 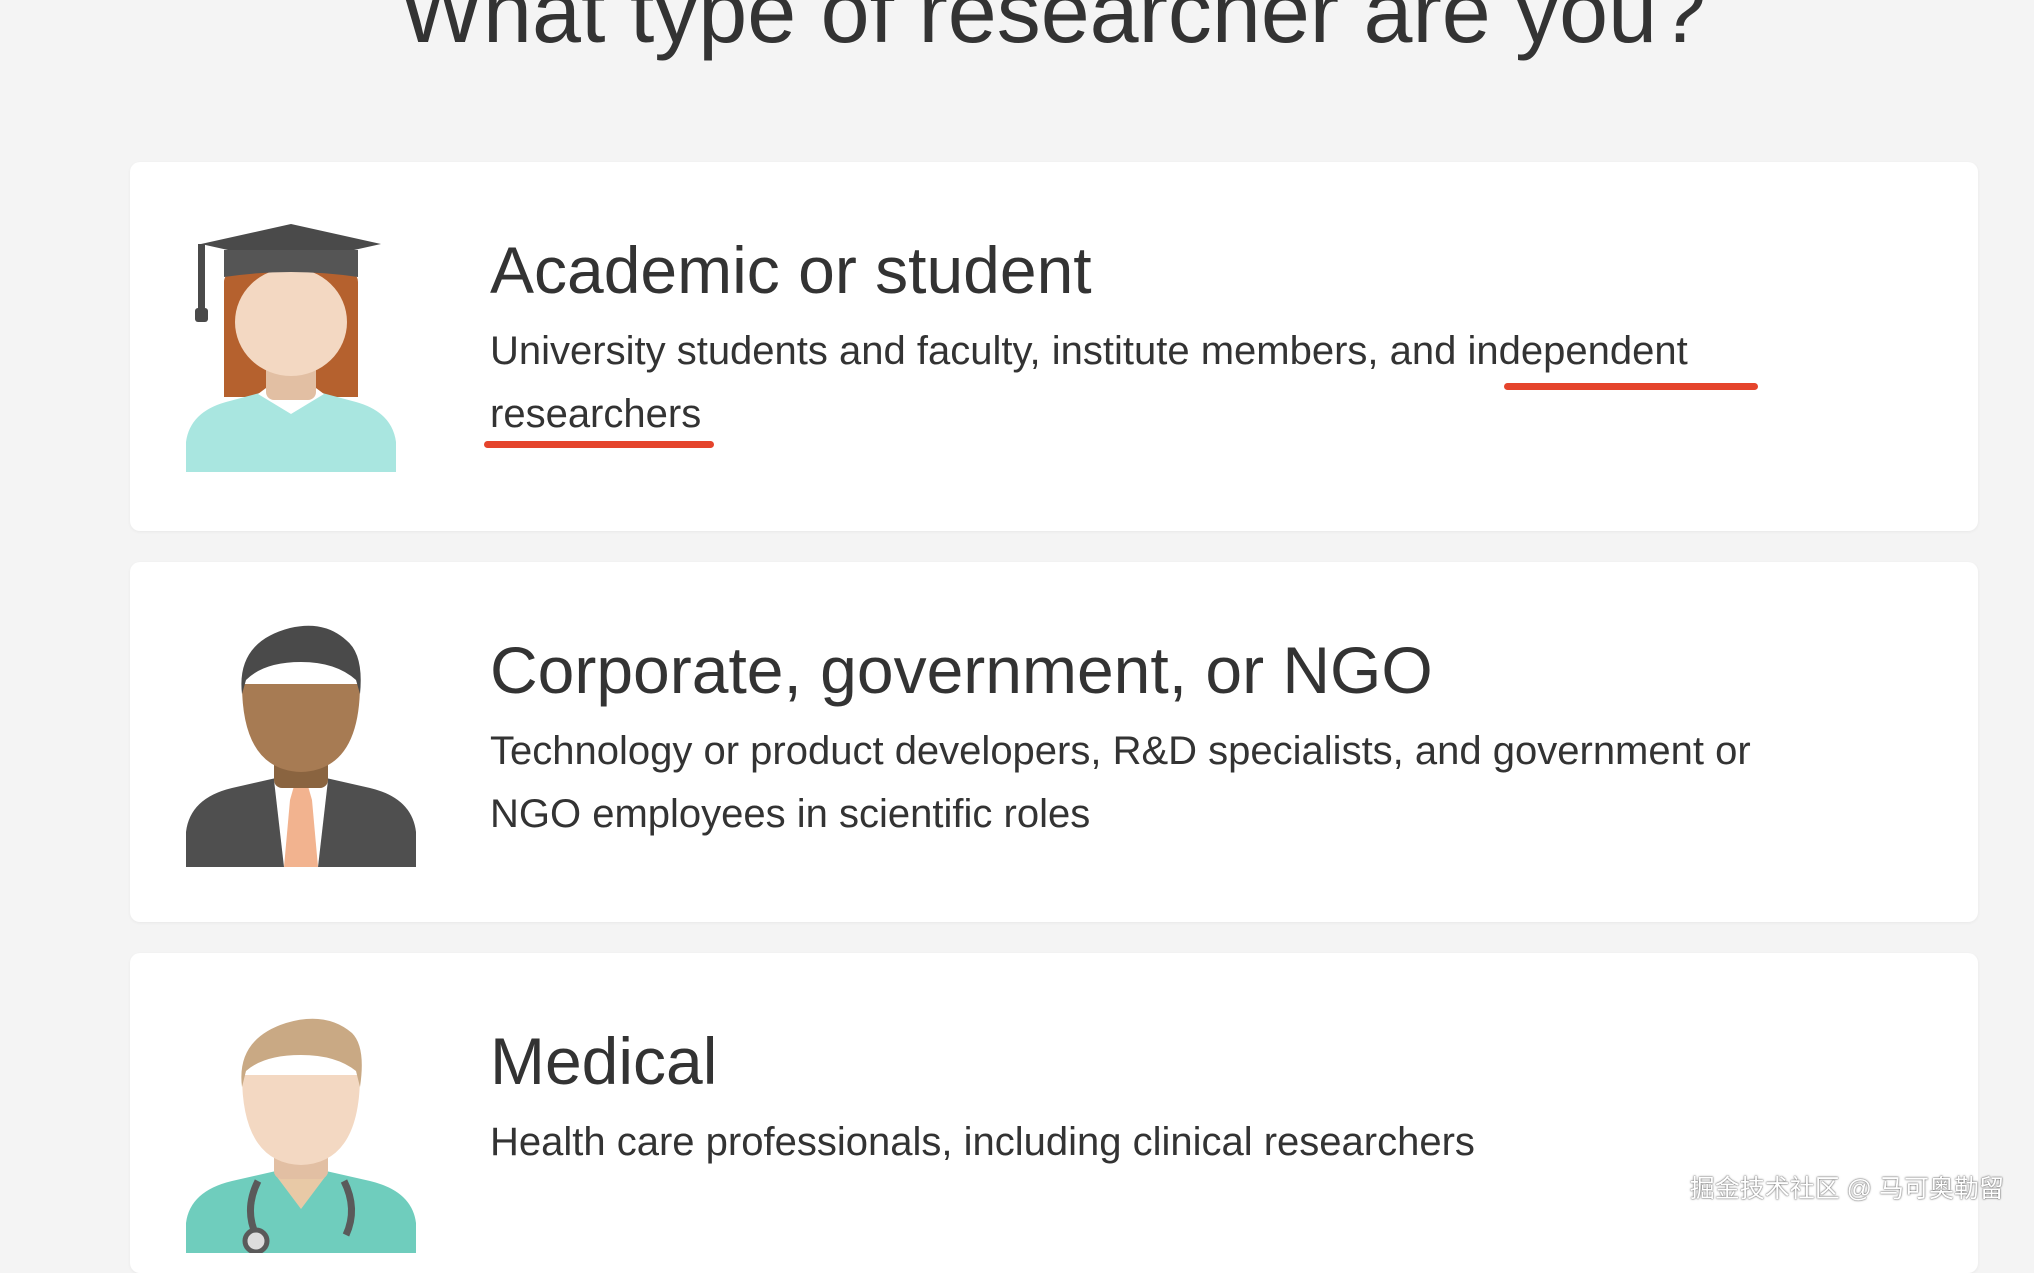 I want to click on page-title: What type of researcher are you?, so click(x=1053, y=30).